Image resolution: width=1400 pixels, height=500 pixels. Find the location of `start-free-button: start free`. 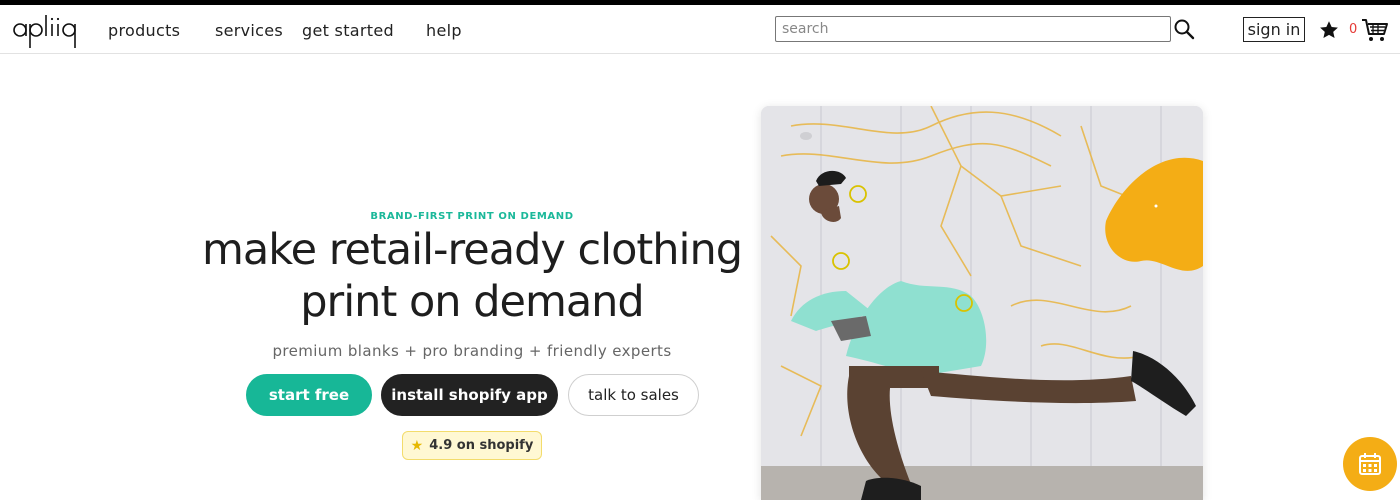

start-free-button: start free is located at coordinates (309, 395).